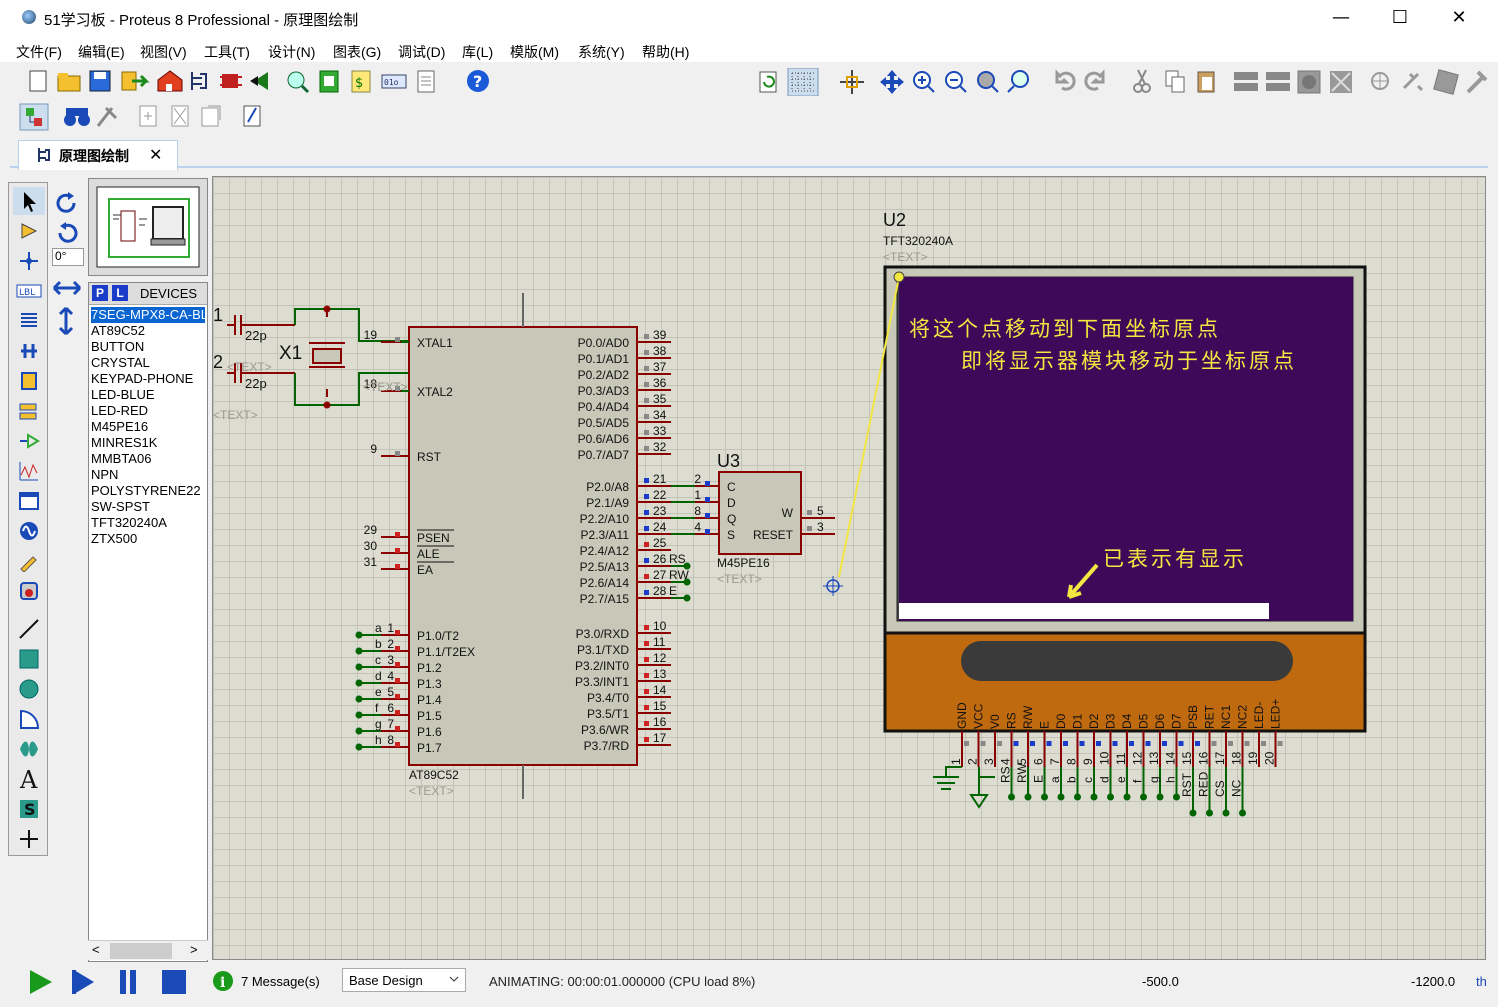 This screenshot has height=1007, width=1498. Describe the element at coordinates (259, 81) in the screenshot. I see `3d-visualizer-icon` at that location.